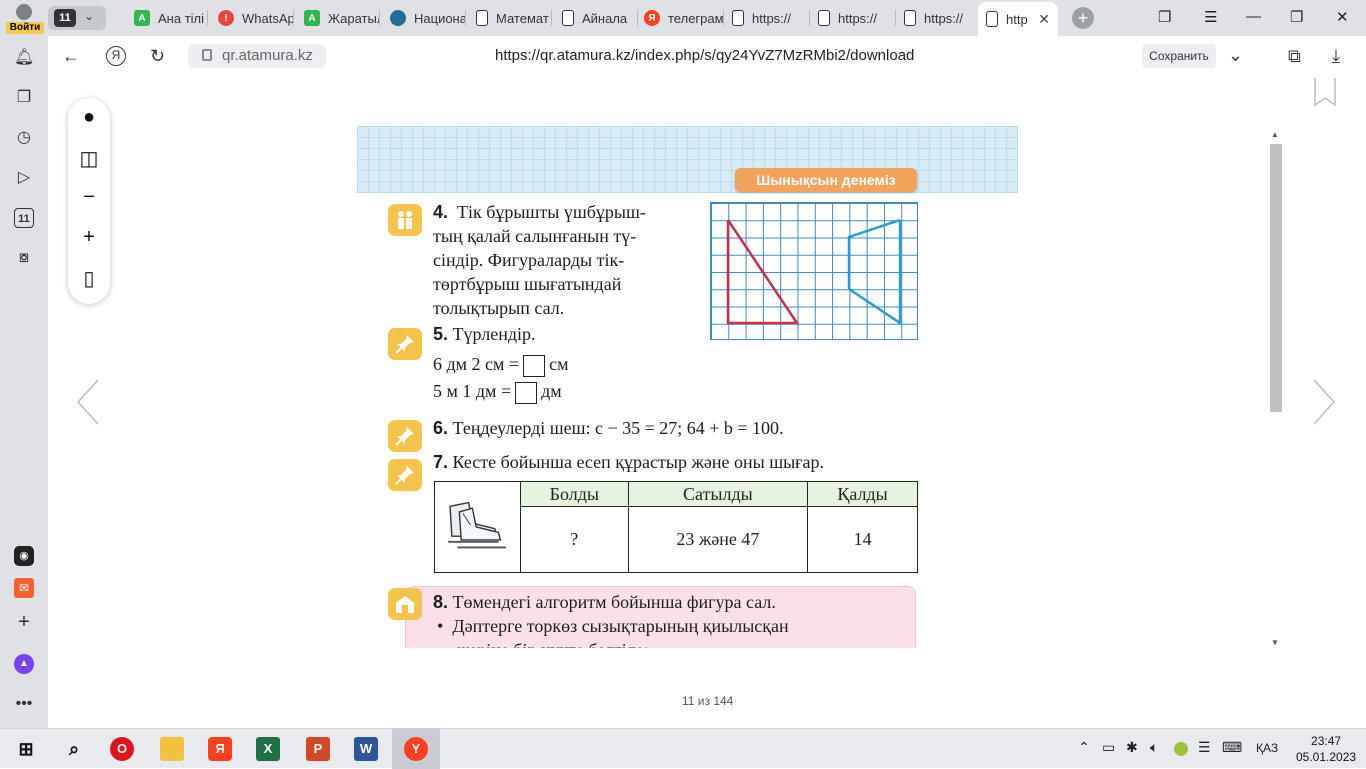  Describe the element at coordinates (24, 58) in the screenshot. I see `bell-icon: 🔔︎` at that location.